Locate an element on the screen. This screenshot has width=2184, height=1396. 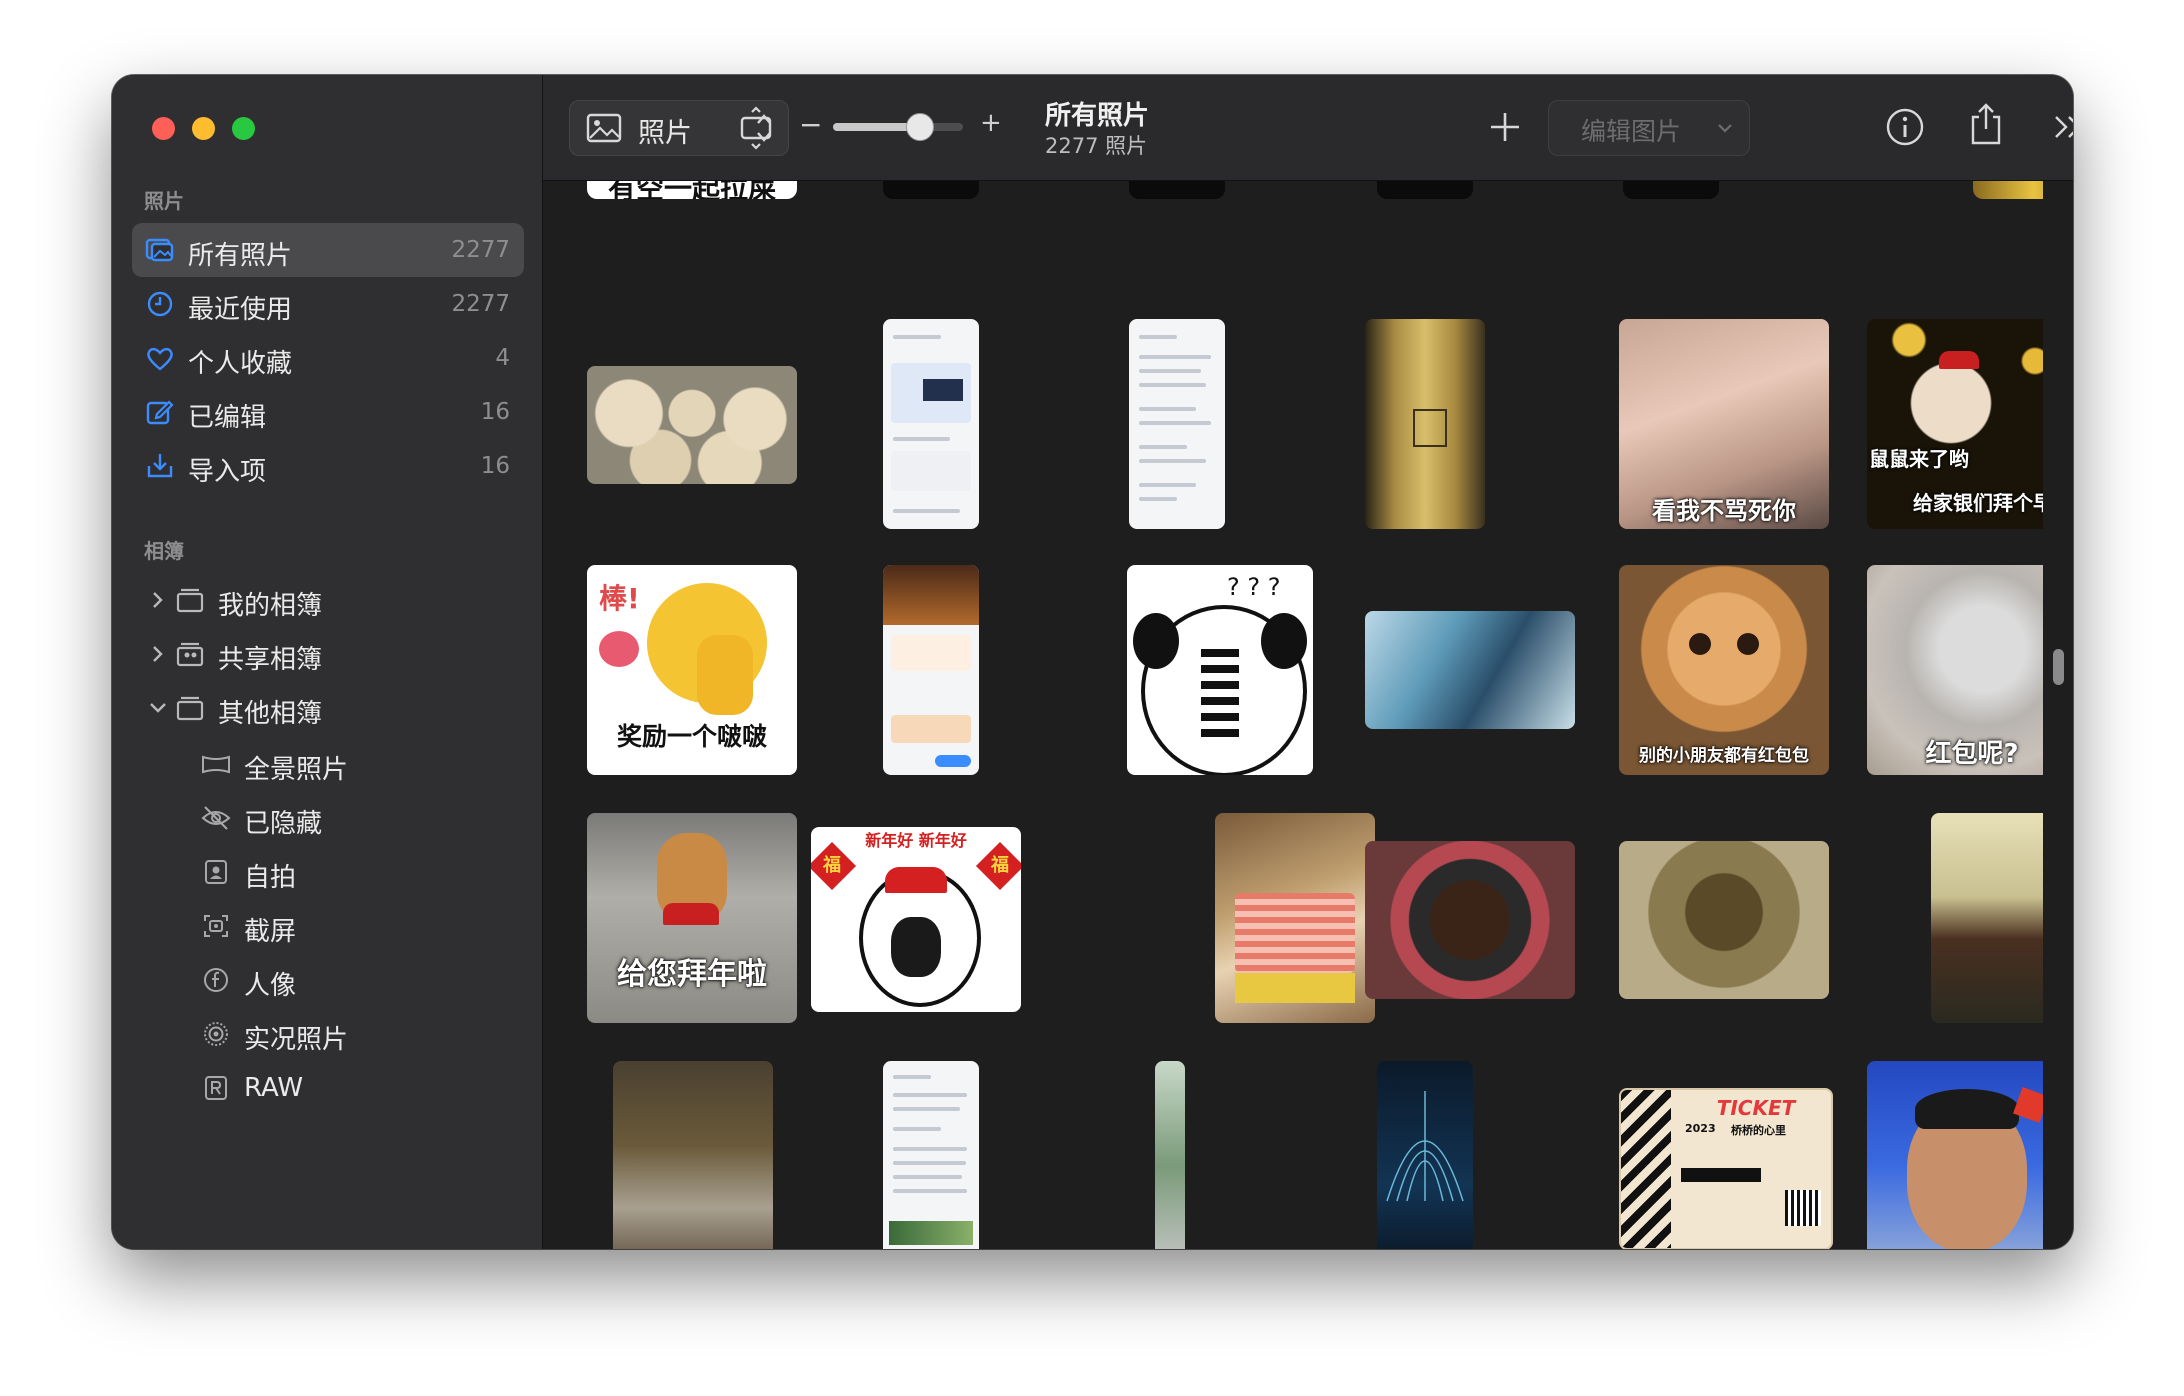
toolbar: 照片 − + 所有照片 2277 照片 编辑图片 is located at coordinates (1308, 128).